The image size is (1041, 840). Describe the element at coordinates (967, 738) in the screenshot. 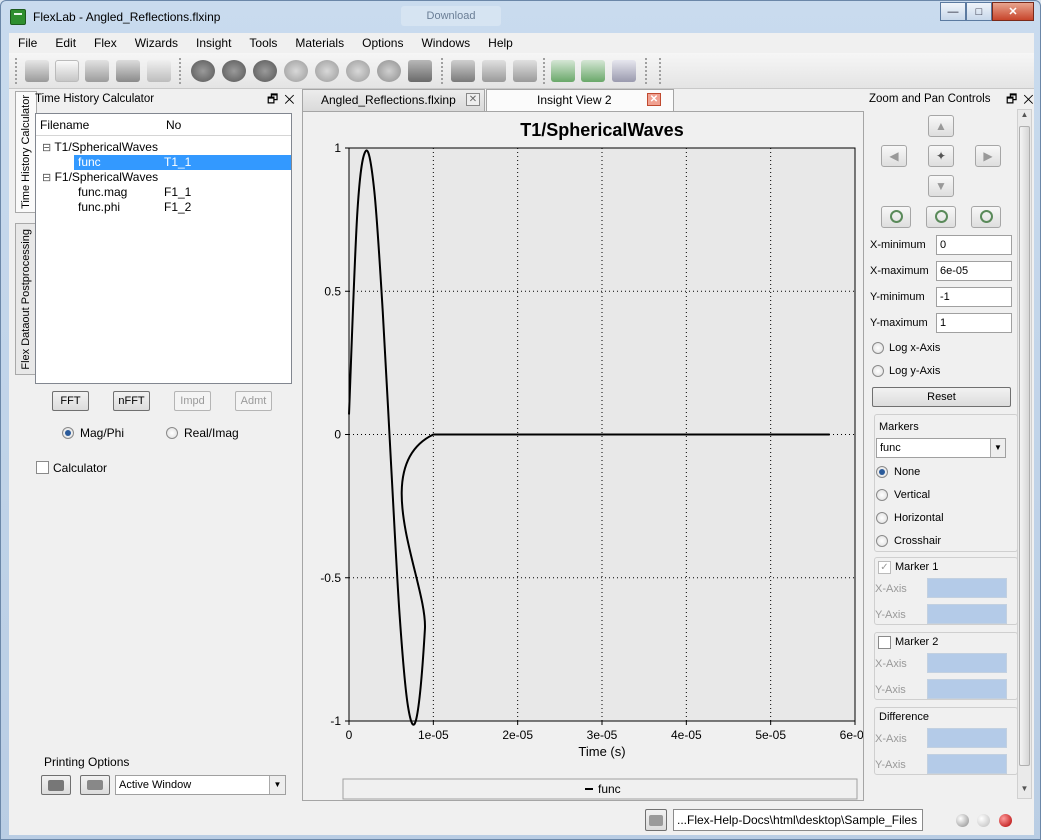

I see `difference-x-value` at that location.